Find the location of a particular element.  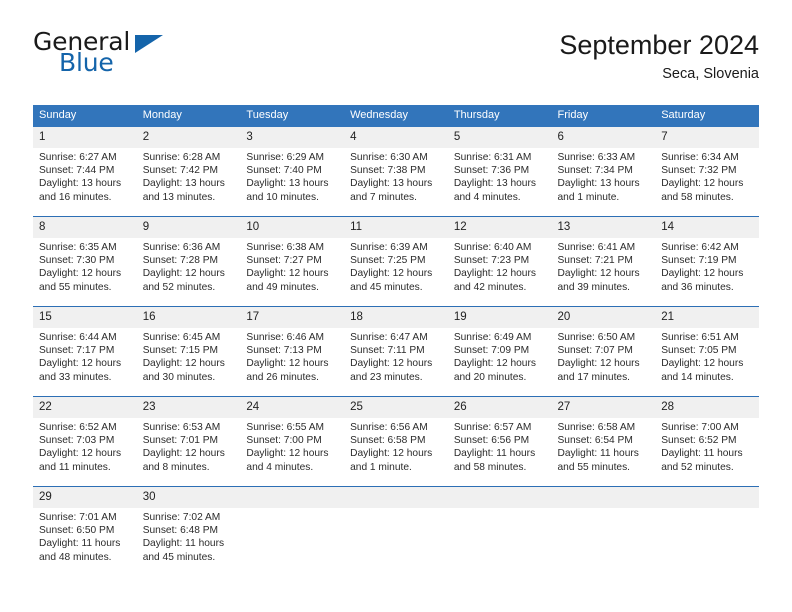

daylight-text-line1: Daylight: 11 hours is located at coordinates (80, 544).